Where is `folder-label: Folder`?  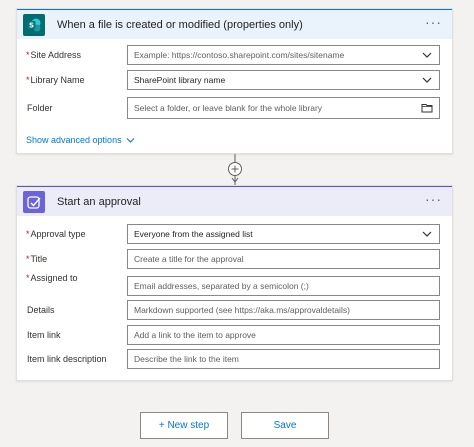
folder-label: Folder is located at coordinates (40, 108).